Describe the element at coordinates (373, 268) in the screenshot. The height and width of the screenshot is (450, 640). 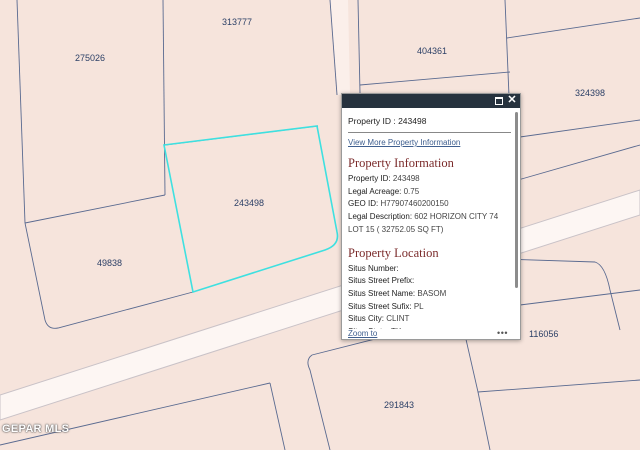
I see `field-label: Situs Number:` at that location.